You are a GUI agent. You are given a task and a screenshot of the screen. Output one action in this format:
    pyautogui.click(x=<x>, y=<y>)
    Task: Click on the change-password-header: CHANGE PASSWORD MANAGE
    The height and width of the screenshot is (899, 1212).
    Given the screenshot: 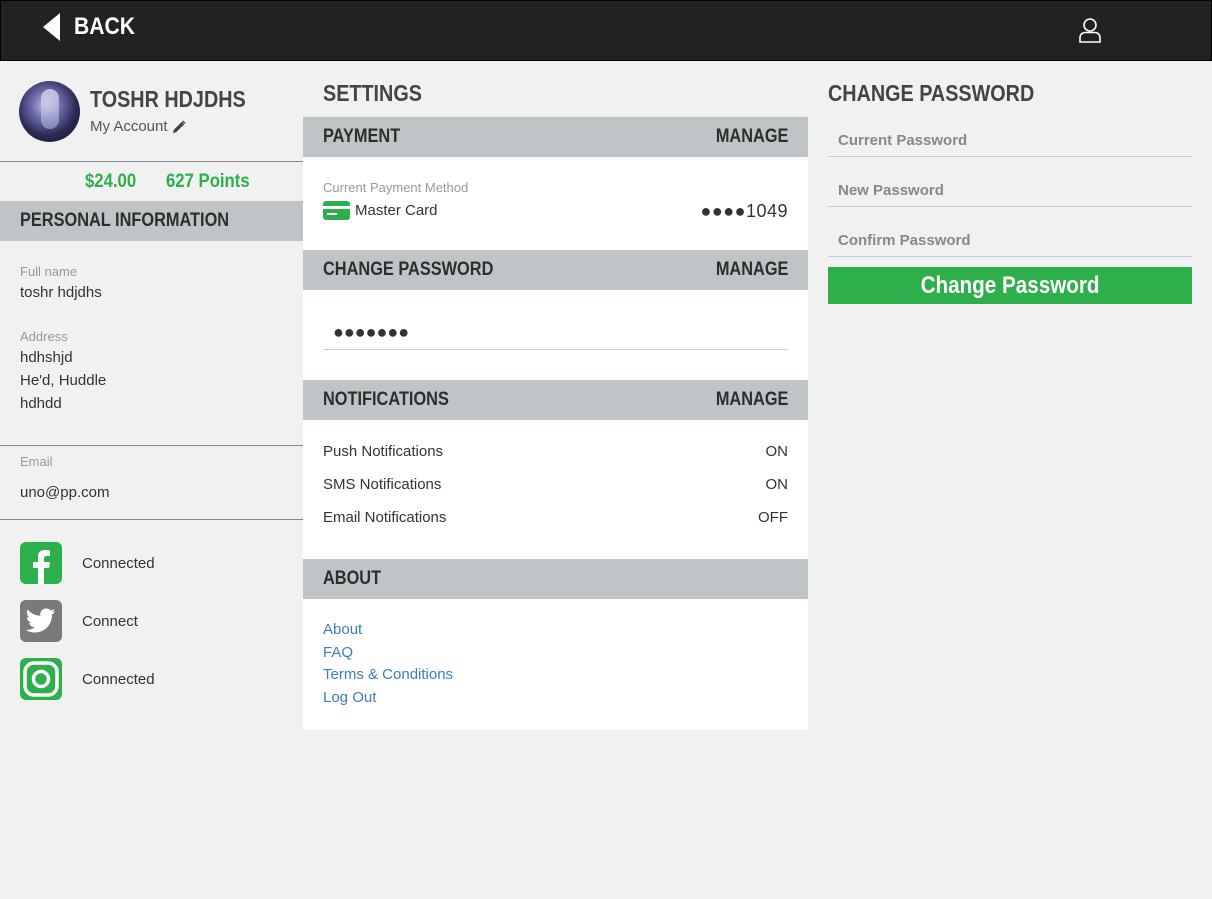 What is the action you would take?
    pyautogui.click(x=555, y=270)
    